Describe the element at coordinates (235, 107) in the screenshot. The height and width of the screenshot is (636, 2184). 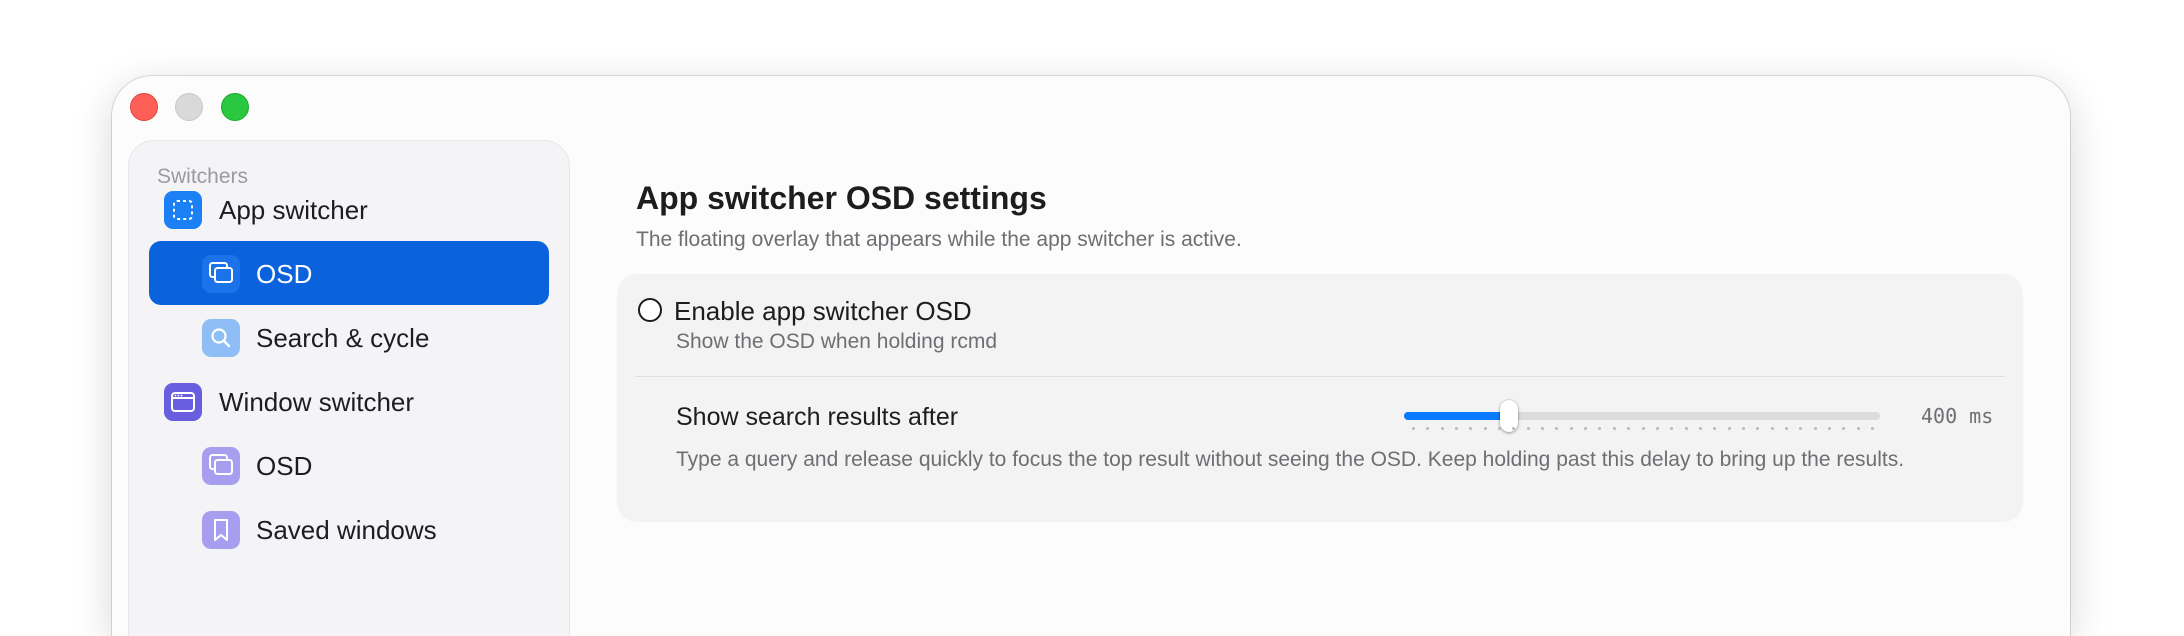
I see `zoom-window-button` at that location.